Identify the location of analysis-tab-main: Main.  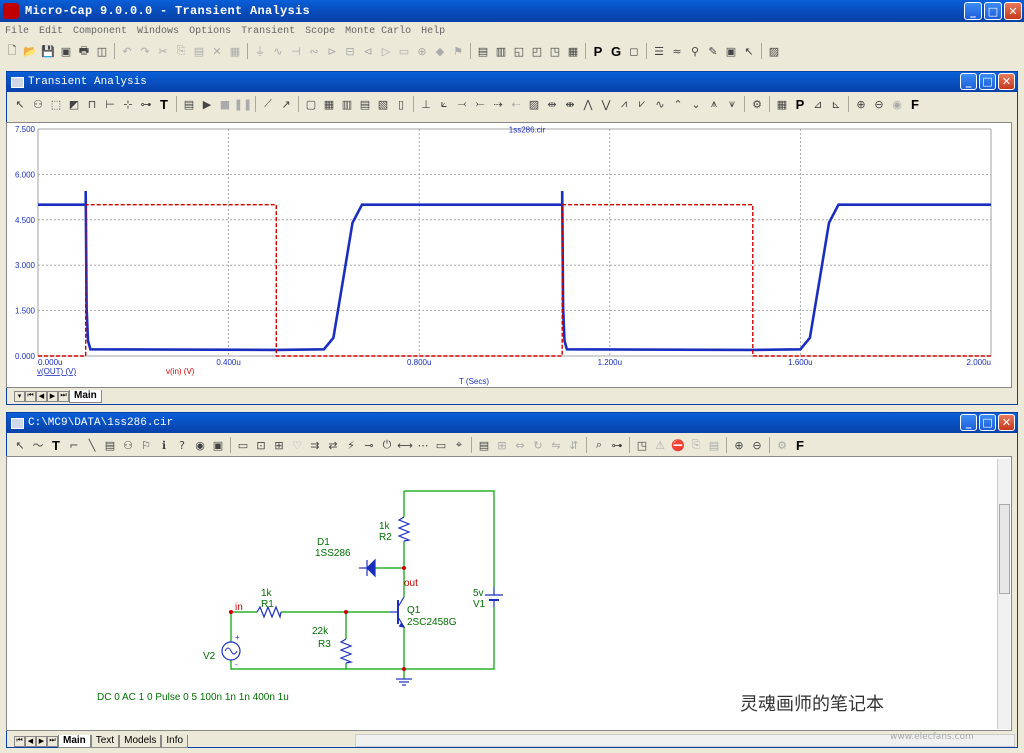
(85, 396).